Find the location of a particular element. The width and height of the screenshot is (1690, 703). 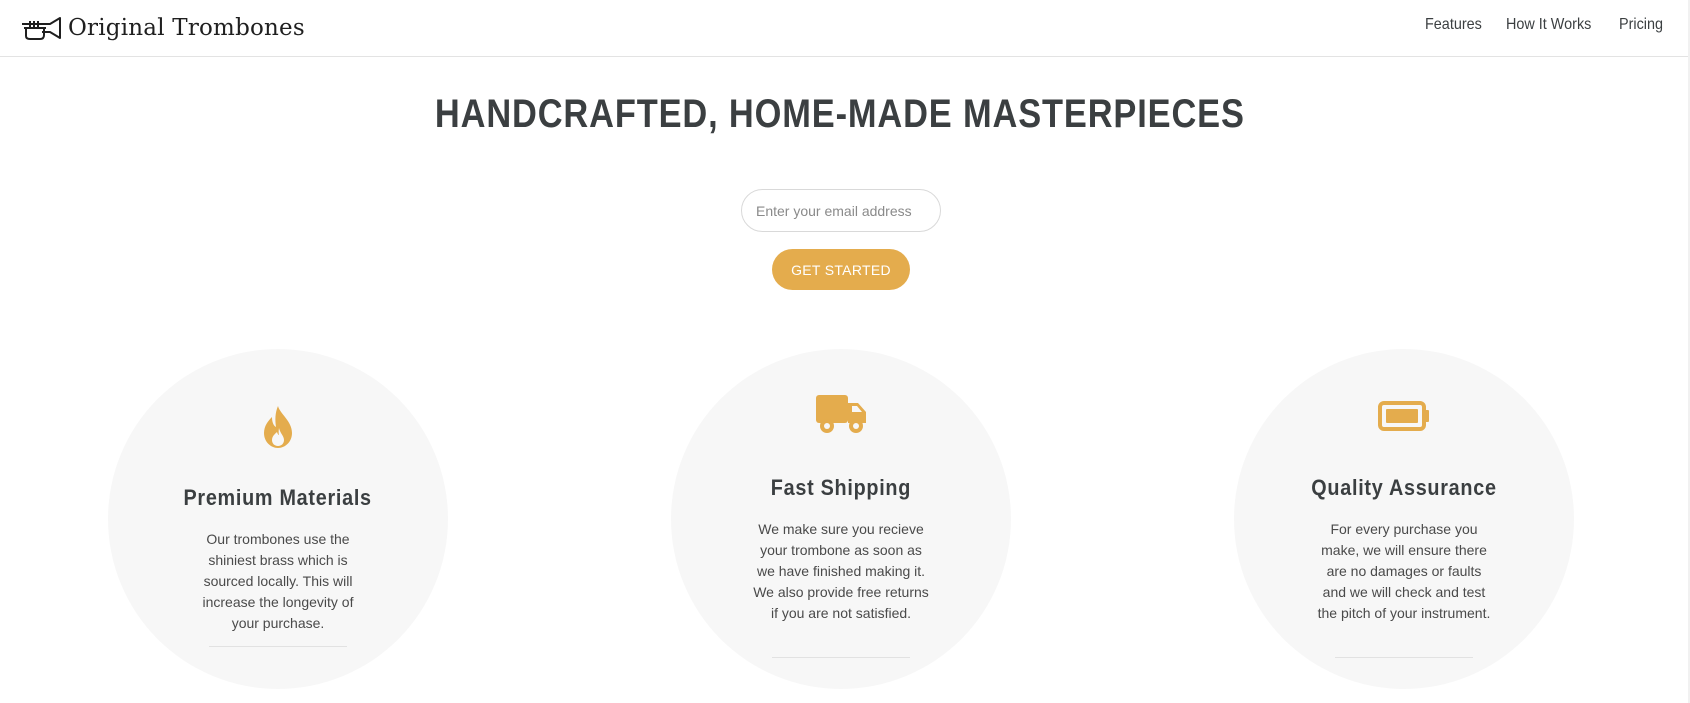

truck-icon is located at coordinates (841, 414).